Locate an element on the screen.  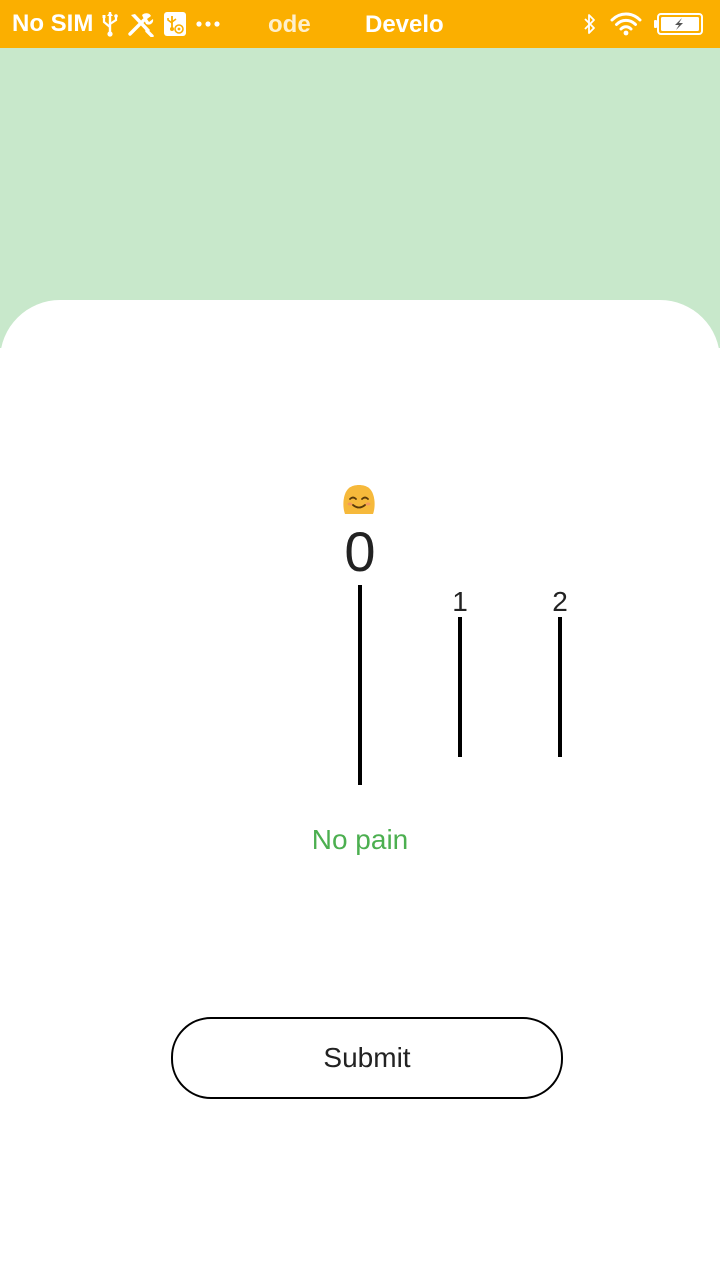
submit-button: Submit is located at coordinates (367, 1058).